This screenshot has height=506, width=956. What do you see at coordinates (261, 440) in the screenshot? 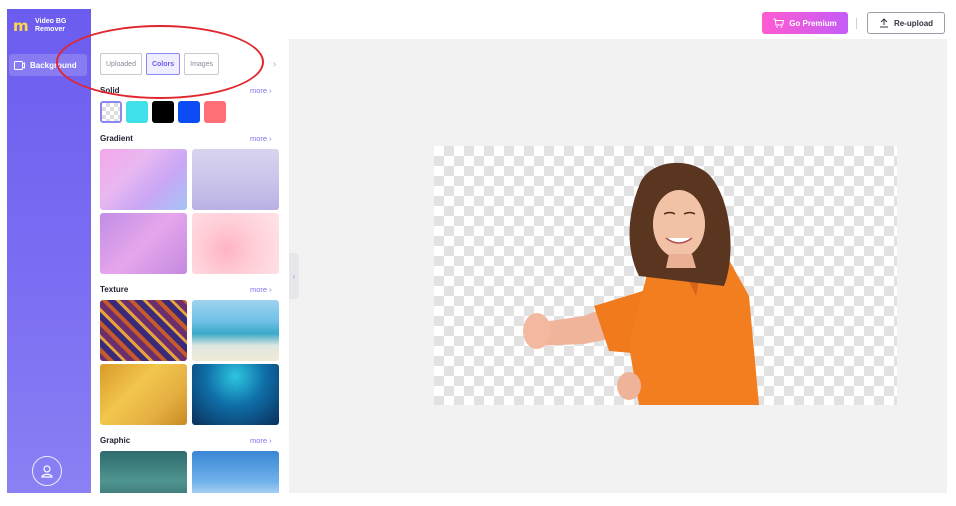
I see `graphic-more-link: more ›` at bounding box center [261, 440].